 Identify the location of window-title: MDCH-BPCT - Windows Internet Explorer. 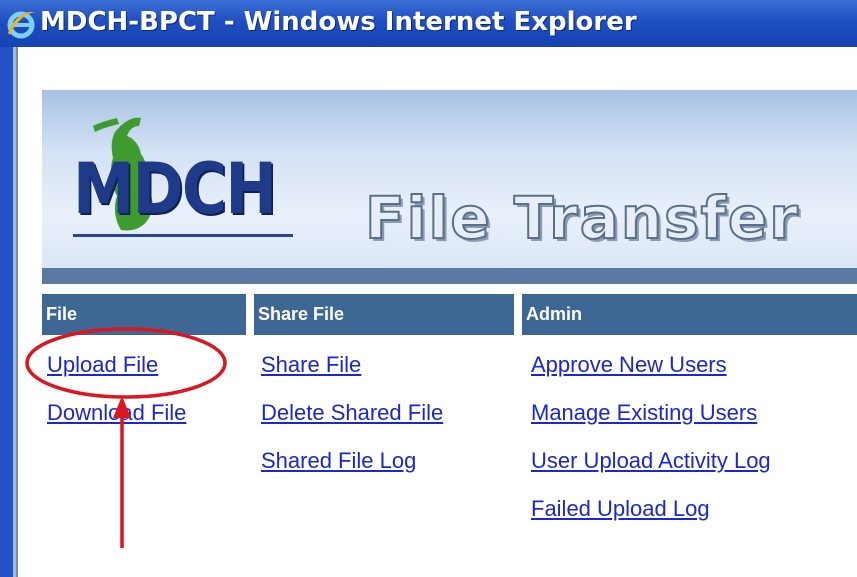
(338, 22).